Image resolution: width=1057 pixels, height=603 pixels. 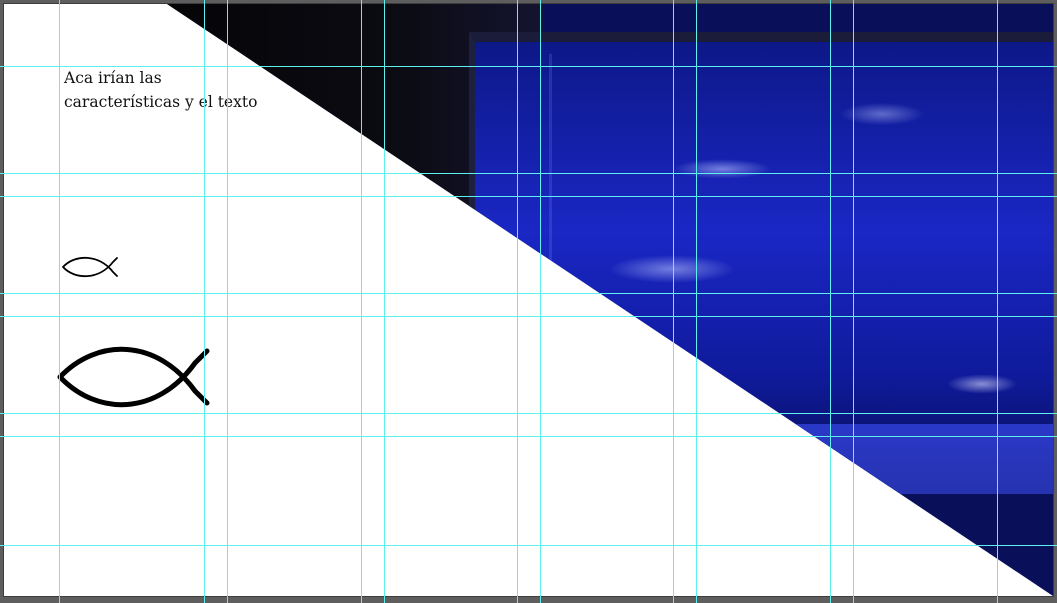 What do you see at coordinates (918, 459) in the screenshot?
I see `photo-floor` at bounding box center [918, 459].